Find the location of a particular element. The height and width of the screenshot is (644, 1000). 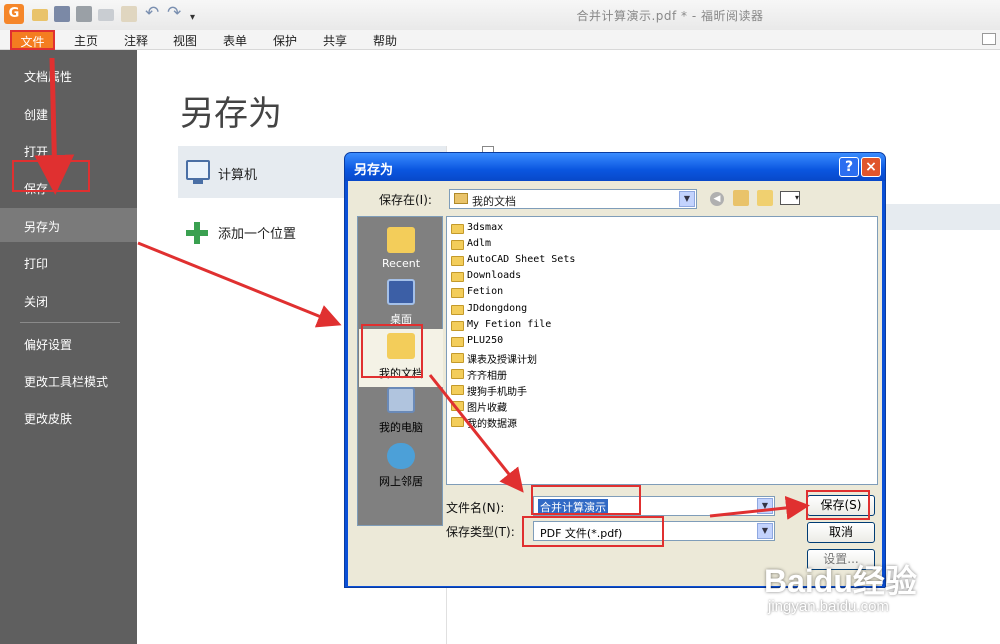

tab-form: 表单 is located at coordinates (235, 40).